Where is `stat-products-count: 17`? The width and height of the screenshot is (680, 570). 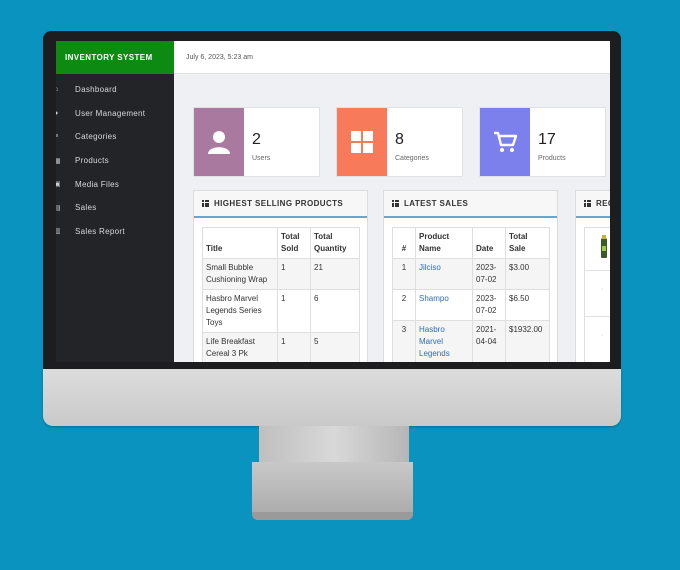
stat-products-count: 17 is located at coordinates (547, 139).